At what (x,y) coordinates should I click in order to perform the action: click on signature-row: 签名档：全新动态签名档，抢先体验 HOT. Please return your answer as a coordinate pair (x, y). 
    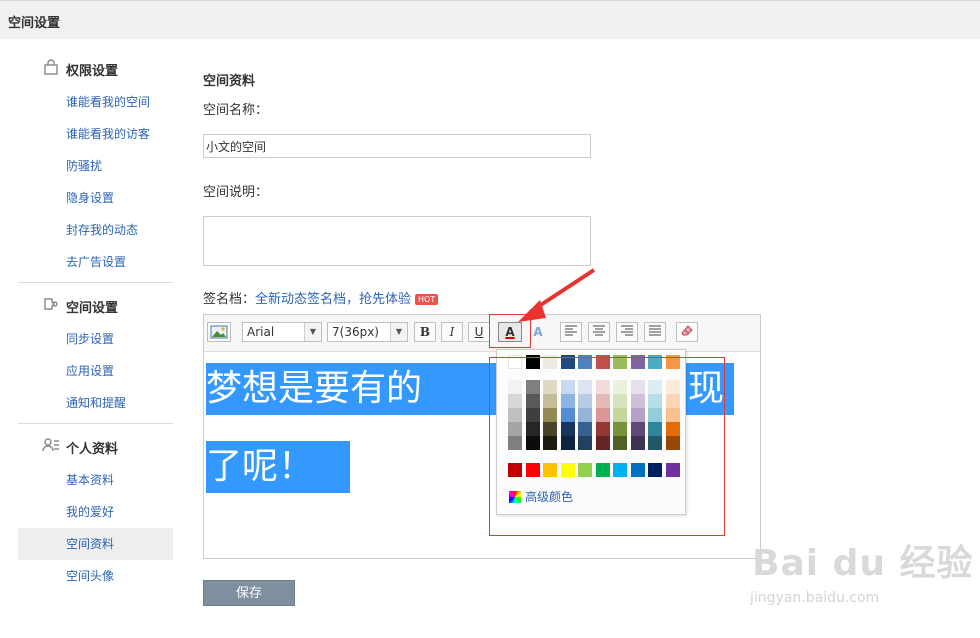
    Looking at the image, I should click on (321, 297).